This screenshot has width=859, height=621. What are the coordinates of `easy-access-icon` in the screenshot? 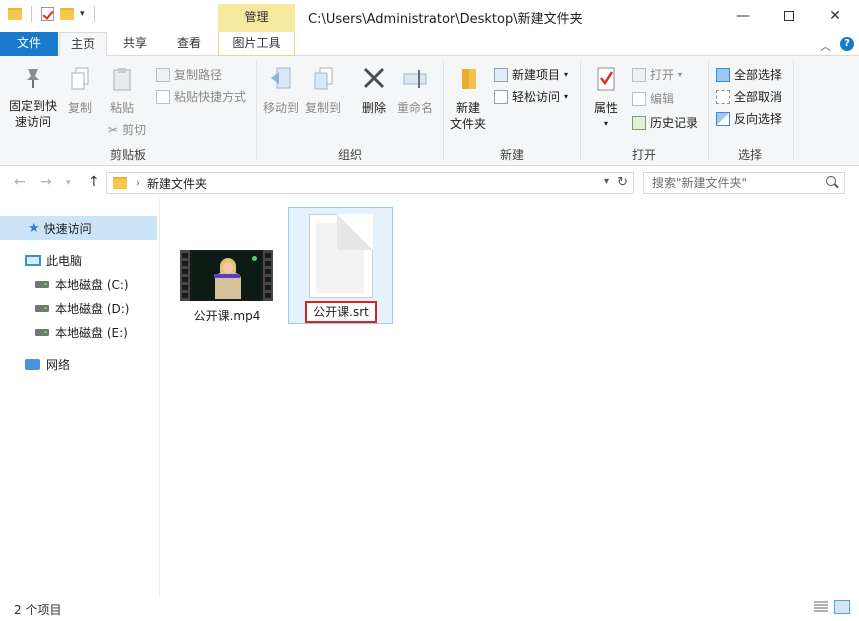 It's located at (501, 96).